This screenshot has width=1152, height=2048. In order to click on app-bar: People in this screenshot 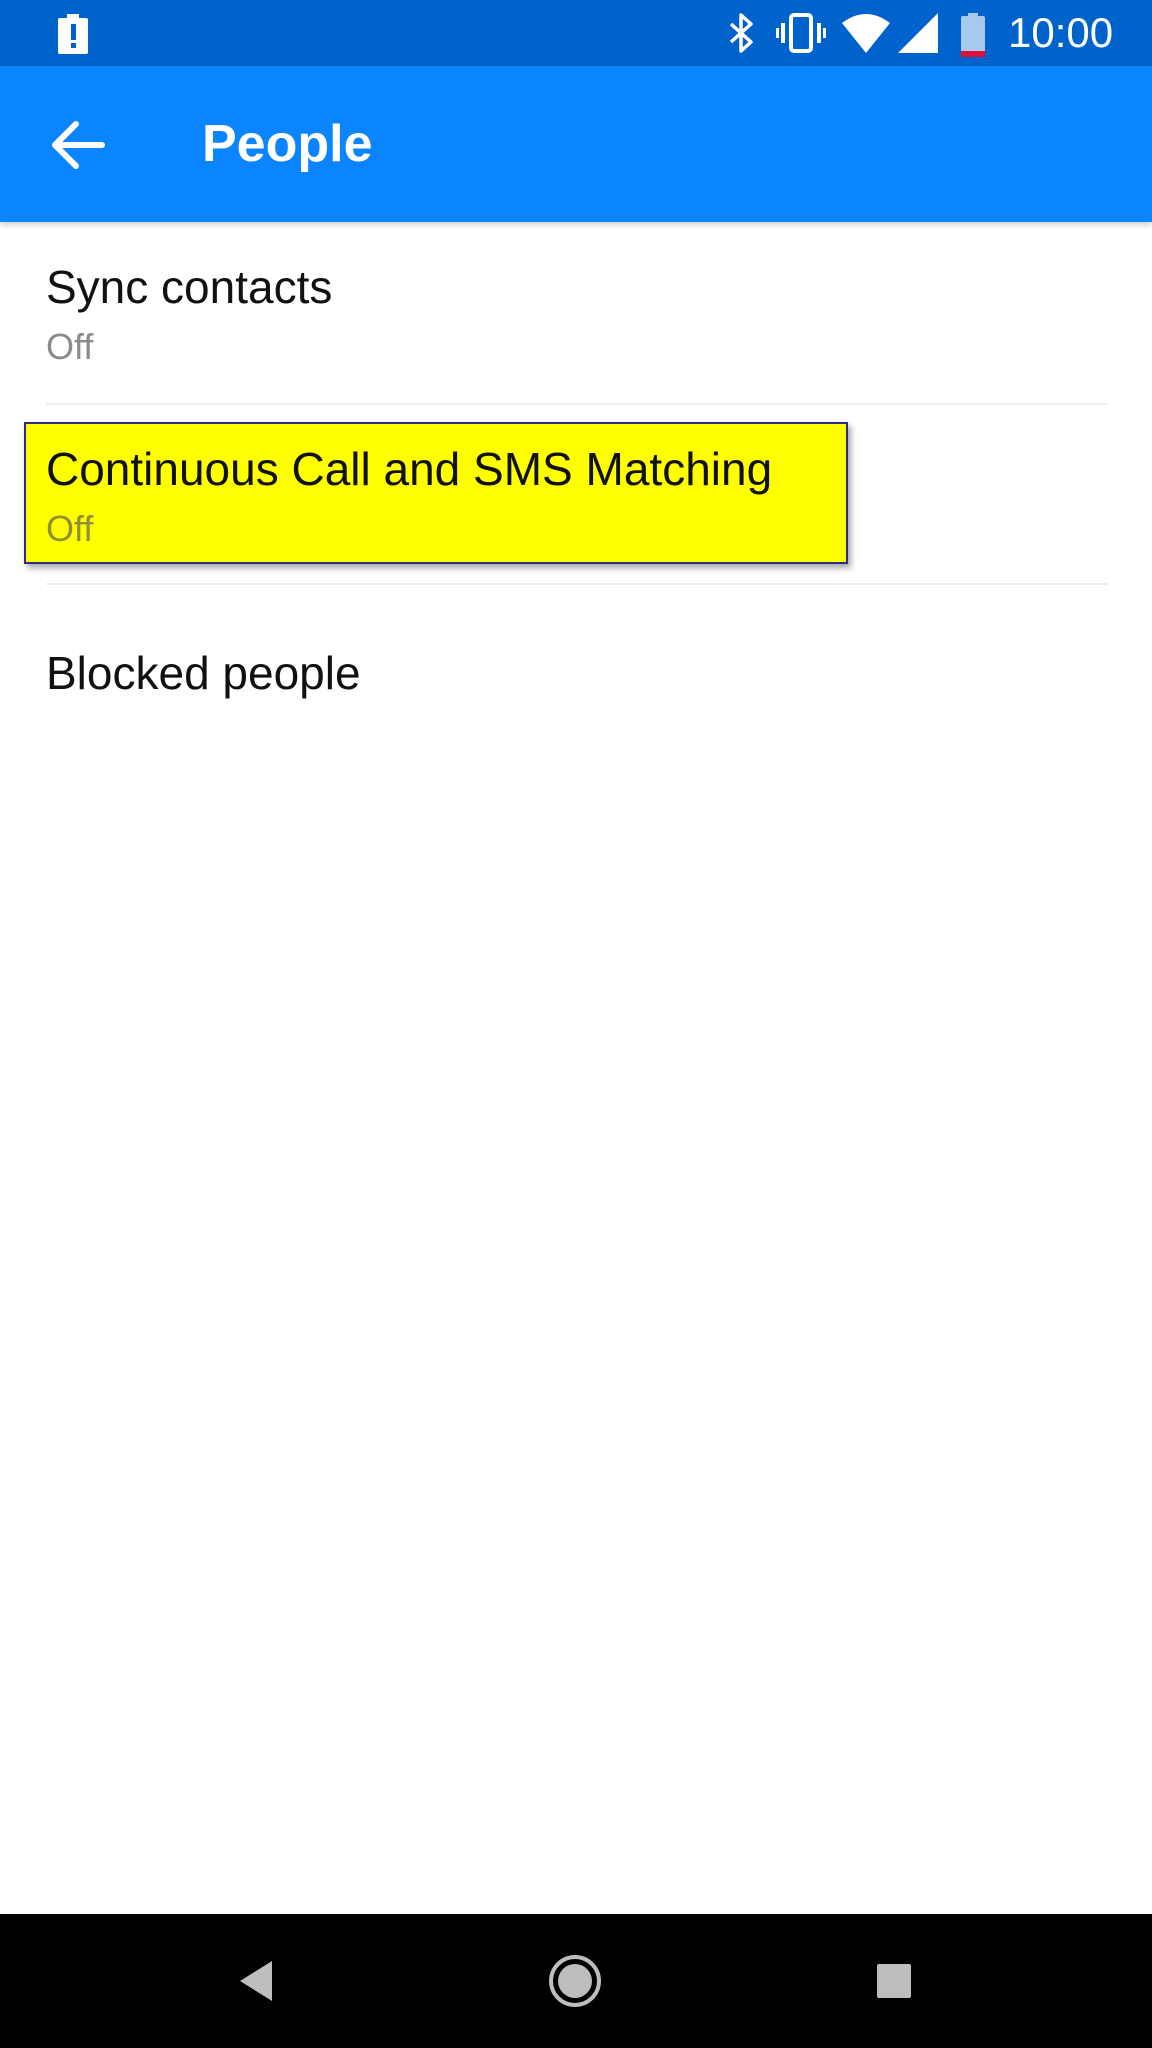, I will do `click(576, 144)`.